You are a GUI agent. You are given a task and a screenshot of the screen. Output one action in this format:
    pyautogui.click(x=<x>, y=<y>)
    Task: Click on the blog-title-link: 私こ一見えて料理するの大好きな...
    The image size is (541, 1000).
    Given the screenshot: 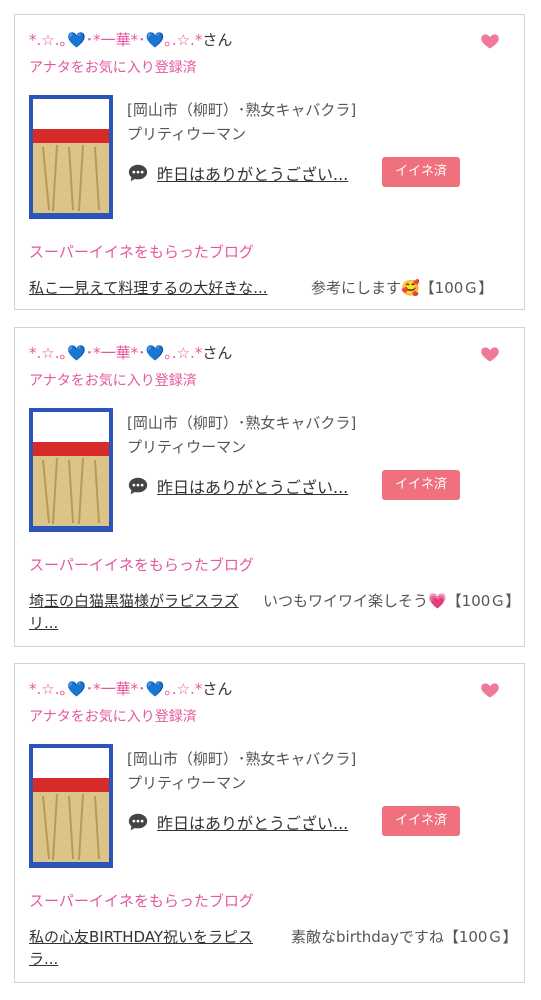 What is the action you would take?
    pyautogui.click(x=160, y=288)
    